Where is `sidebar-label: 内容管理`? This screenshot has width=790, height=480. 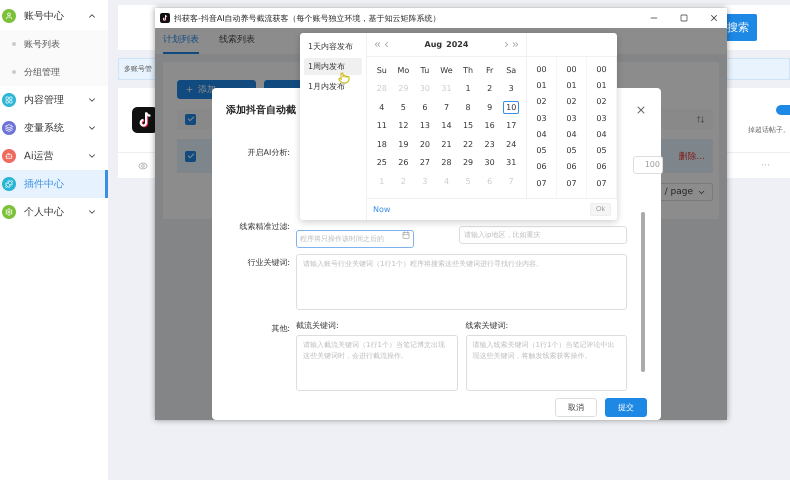
sidebar-label: 内容管理 is located at coordinates (44, 100).